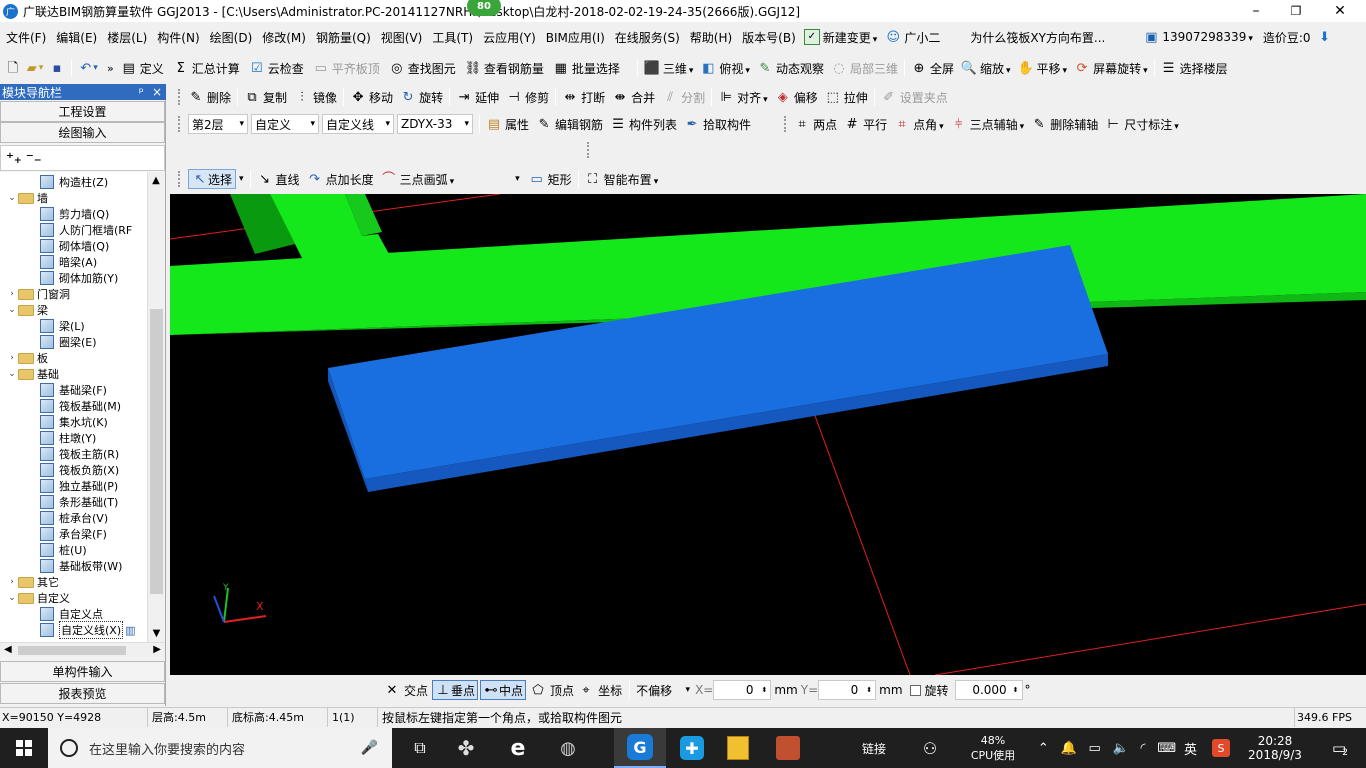  Describe the element at coordinates (82, 132) in the screenshot. I see `drawing-input-button: 绘图输入` at that location.